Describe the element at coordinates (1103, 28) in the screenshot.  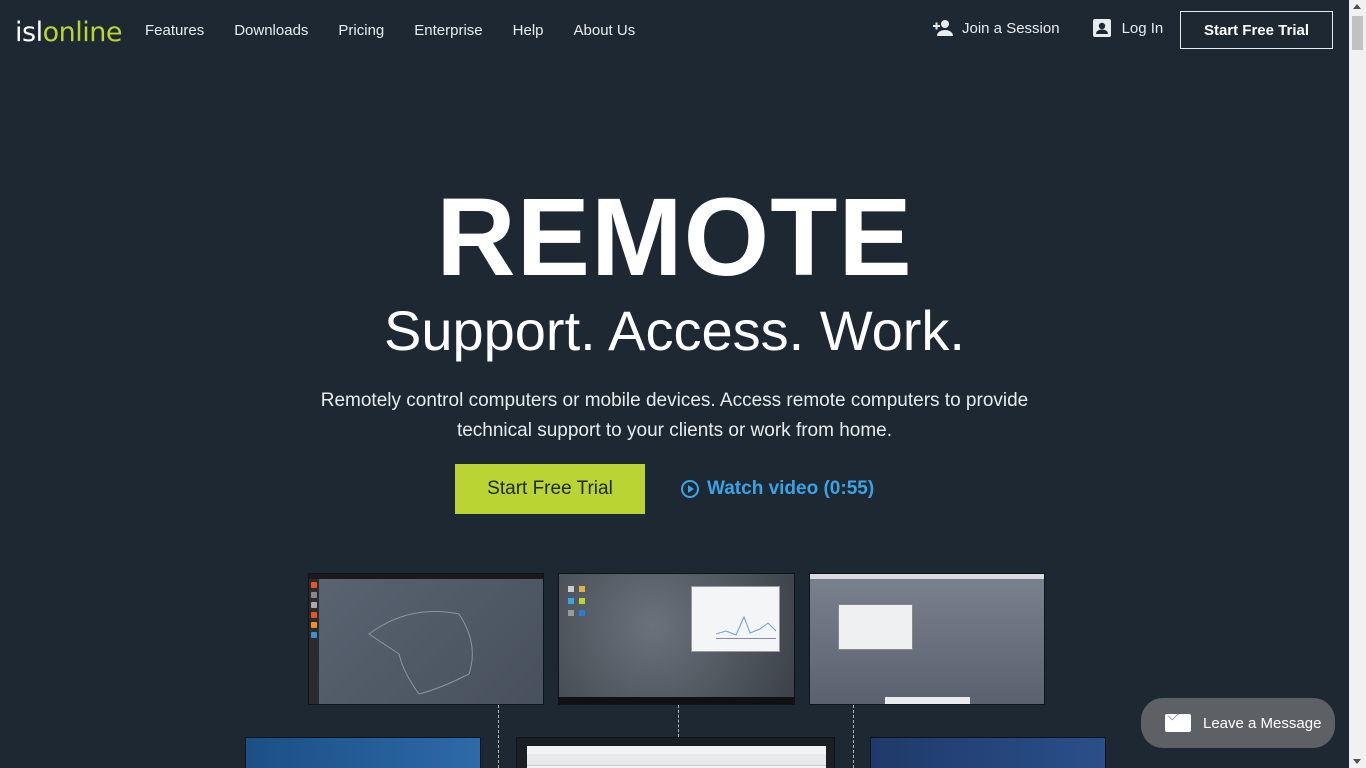
I see `account-box-icon` at that location.